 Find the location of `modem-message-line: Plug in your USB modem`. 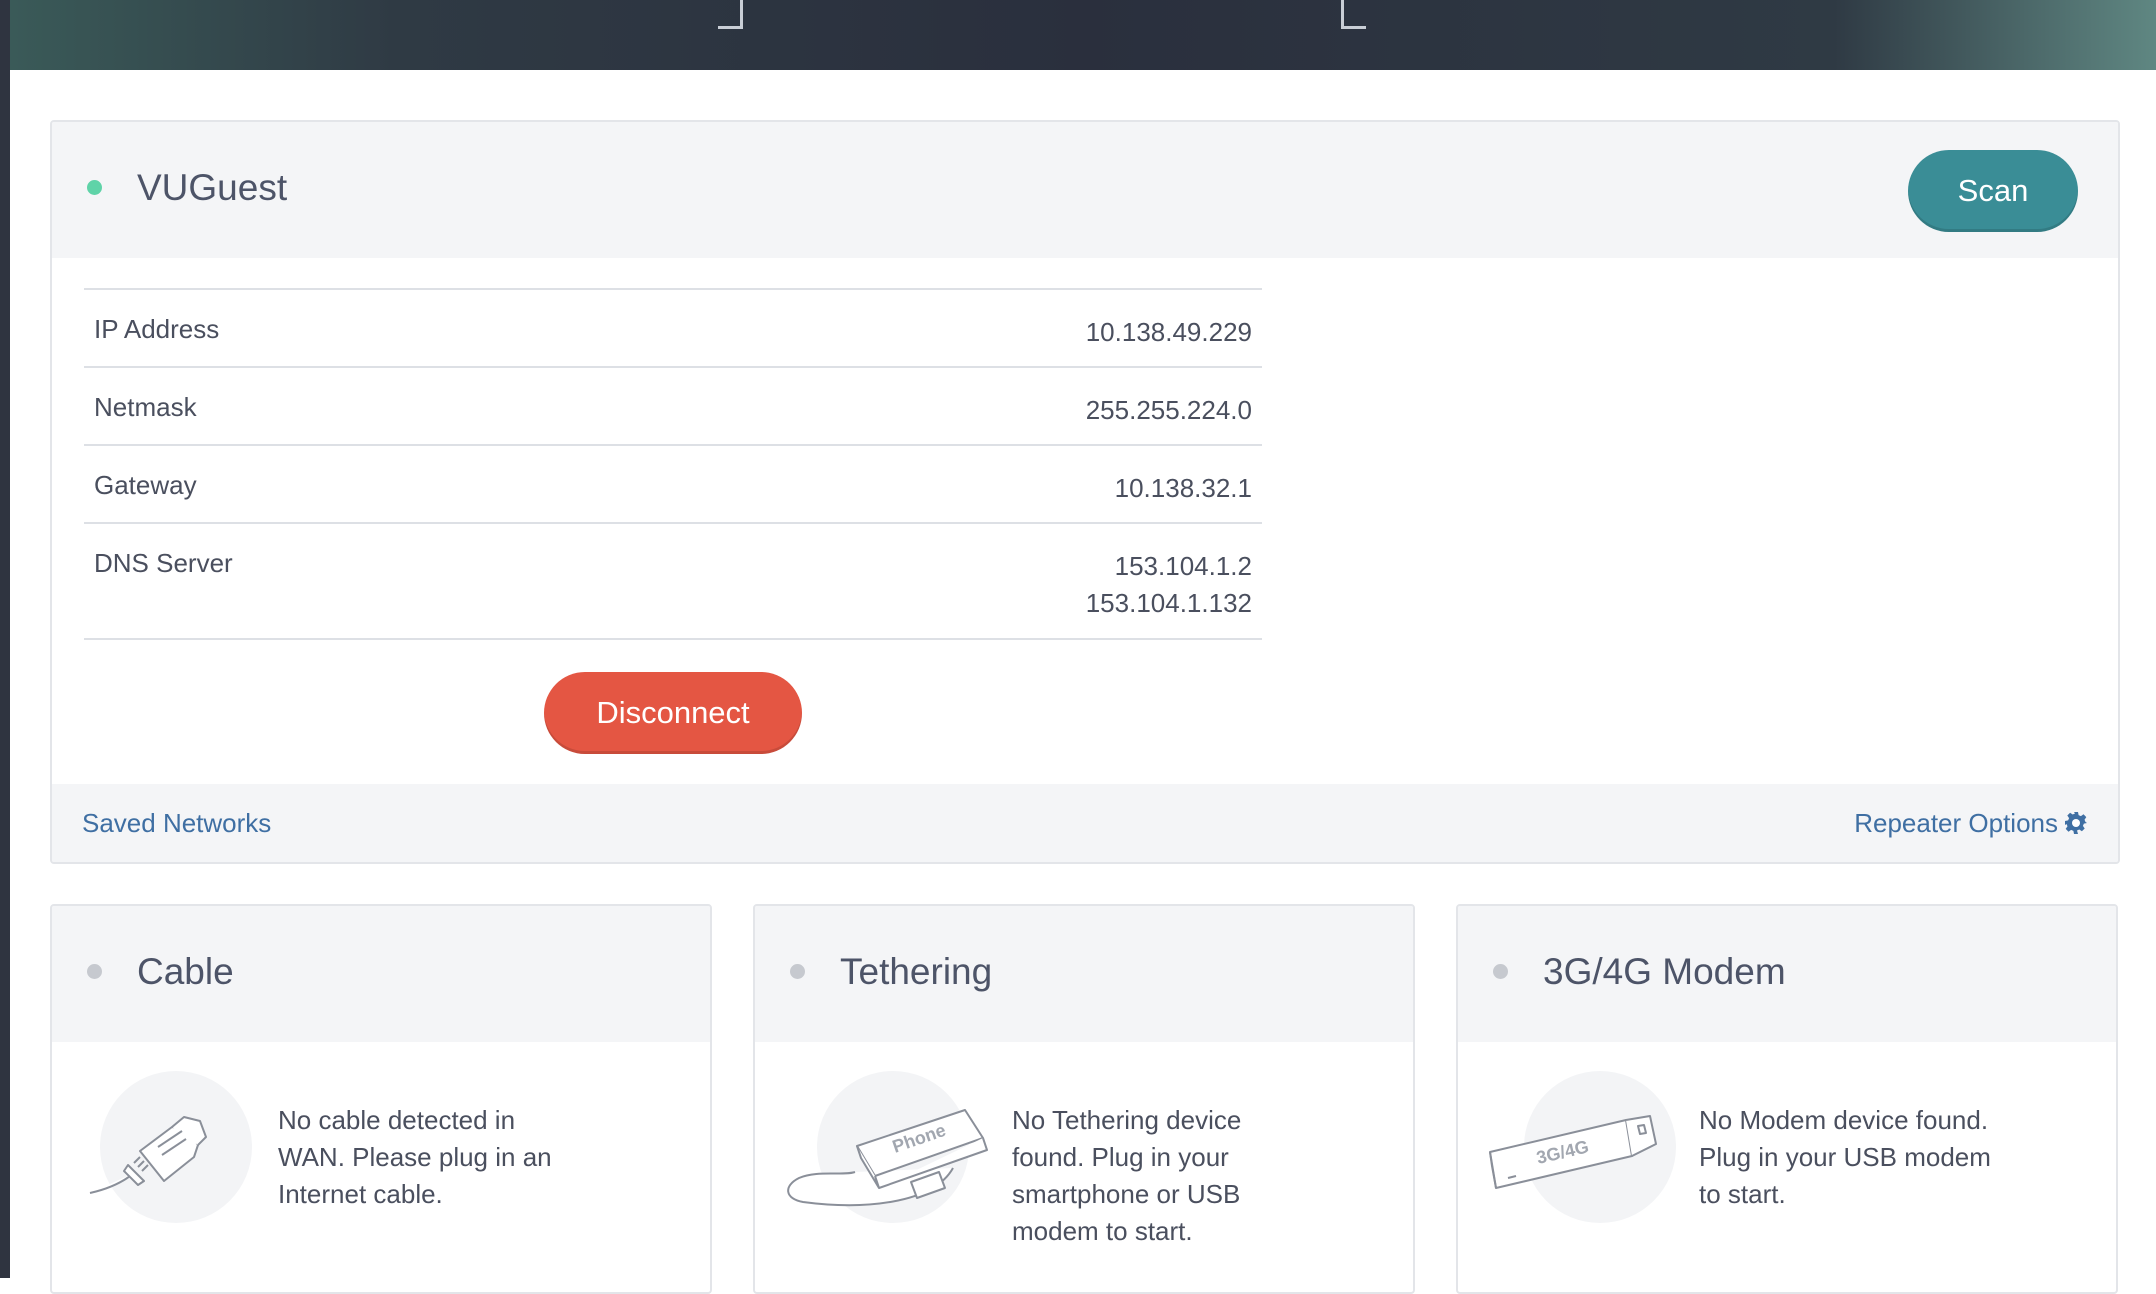

modem-message-line: Plug in your USB modem is located at coordinates (1845, 1157).